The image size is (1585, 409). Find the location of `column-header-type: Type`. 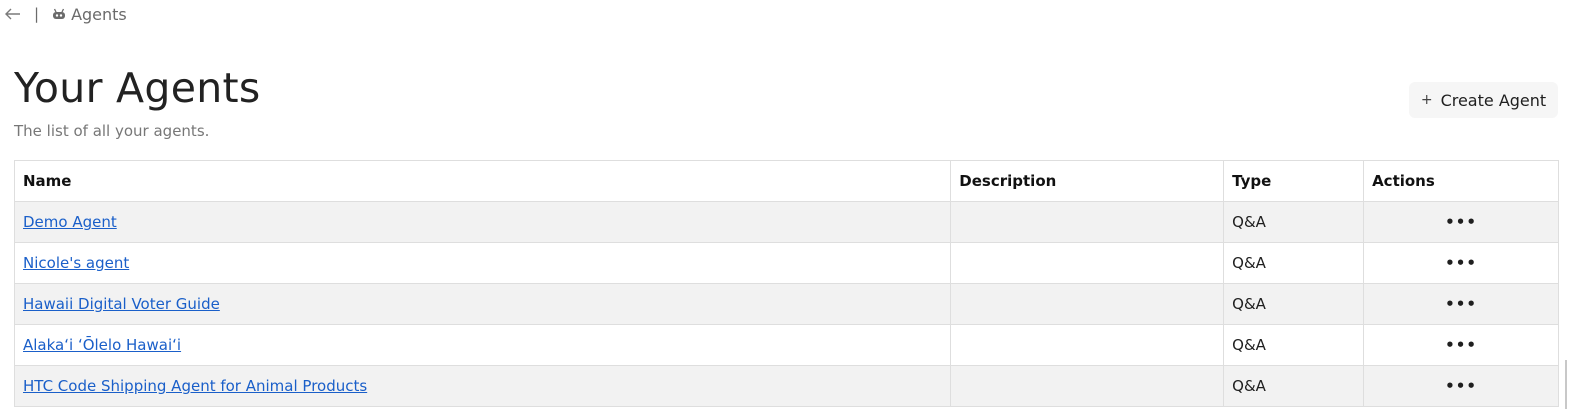

column-header-type: Type is located at coordinates (1294, 181).